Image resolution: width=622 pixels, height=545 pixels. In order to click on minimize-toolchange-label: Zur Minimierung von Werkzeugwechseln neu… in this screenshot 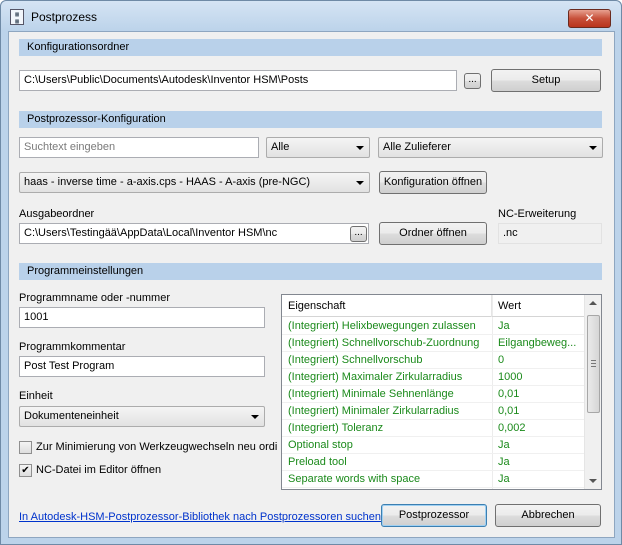, I will do `click(157, 447)`.